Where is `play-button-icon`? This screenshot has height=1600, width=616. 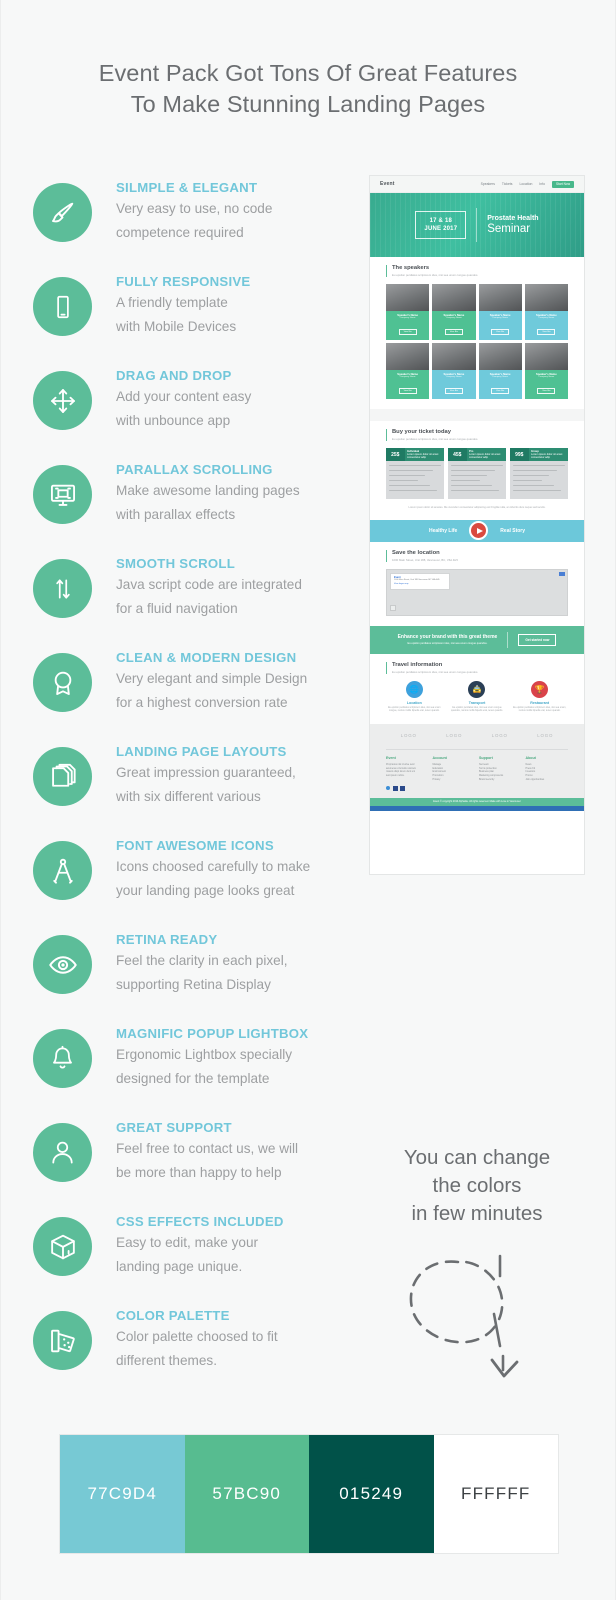 play-button-icon is located at coordinates (479, 531).